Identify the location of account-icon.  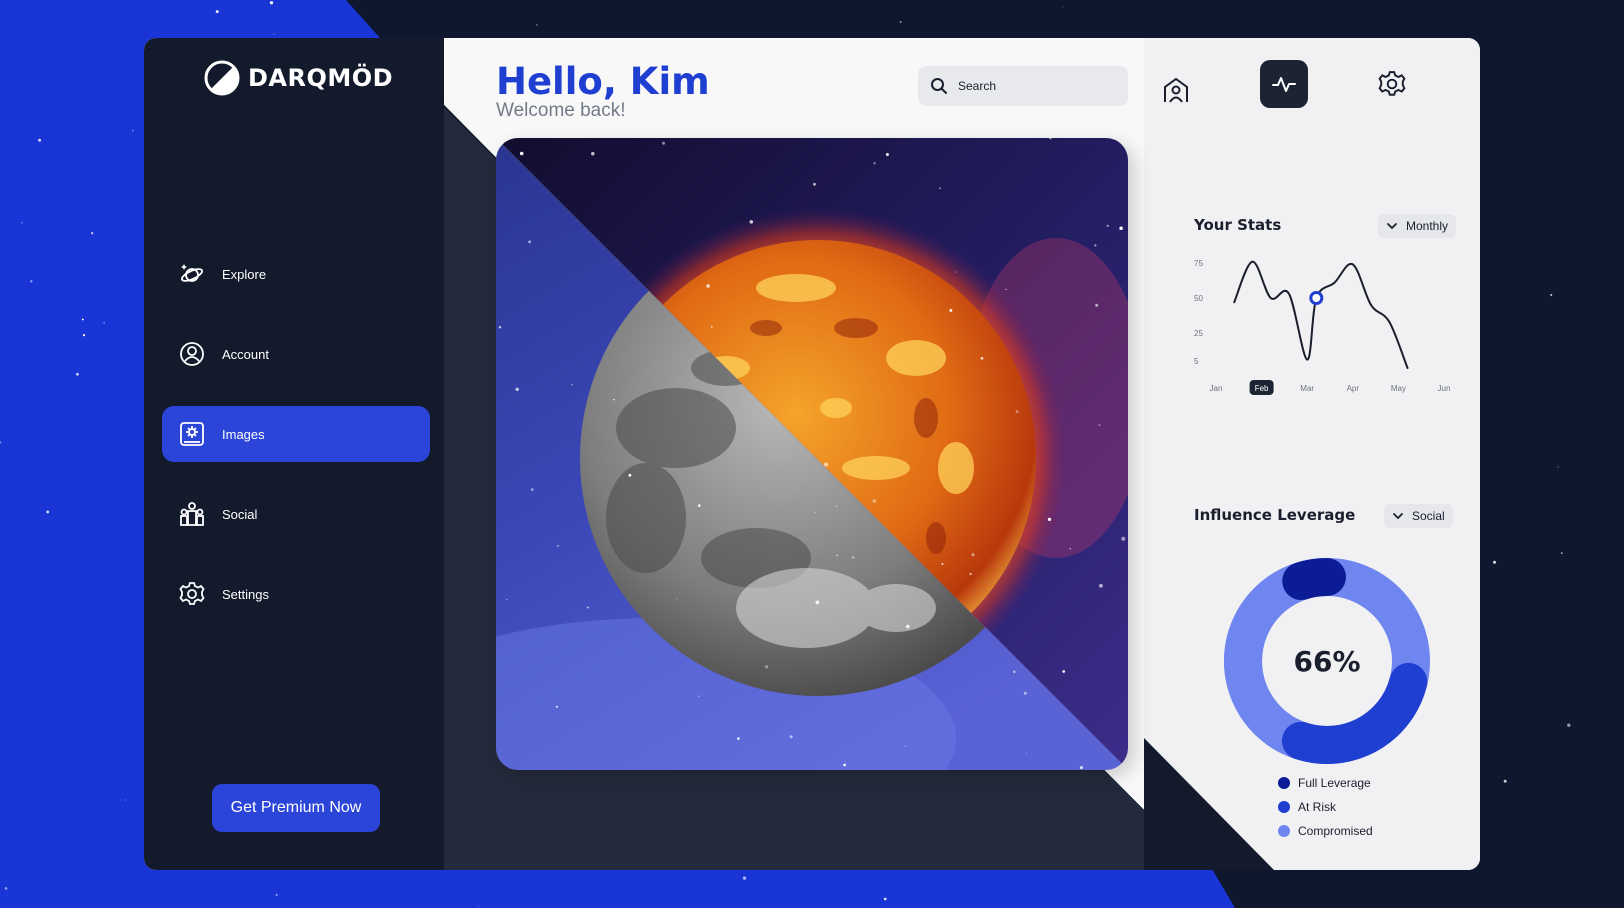
(192, 354).